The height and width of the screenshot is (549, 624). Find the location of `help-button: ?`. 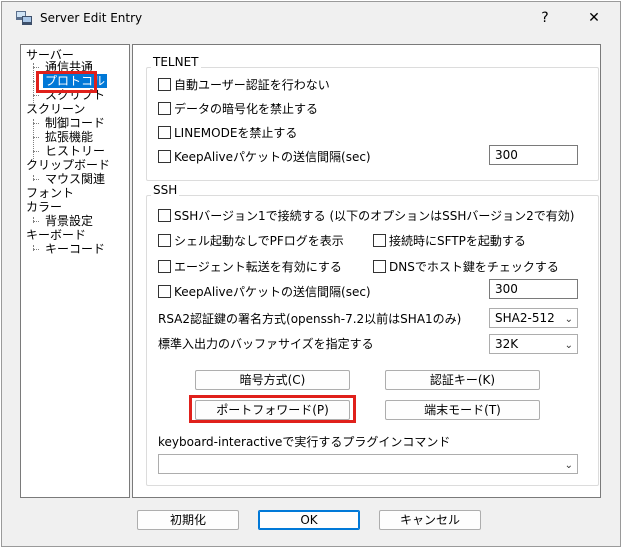

help-button: ? is located at coordinates (545, 18).